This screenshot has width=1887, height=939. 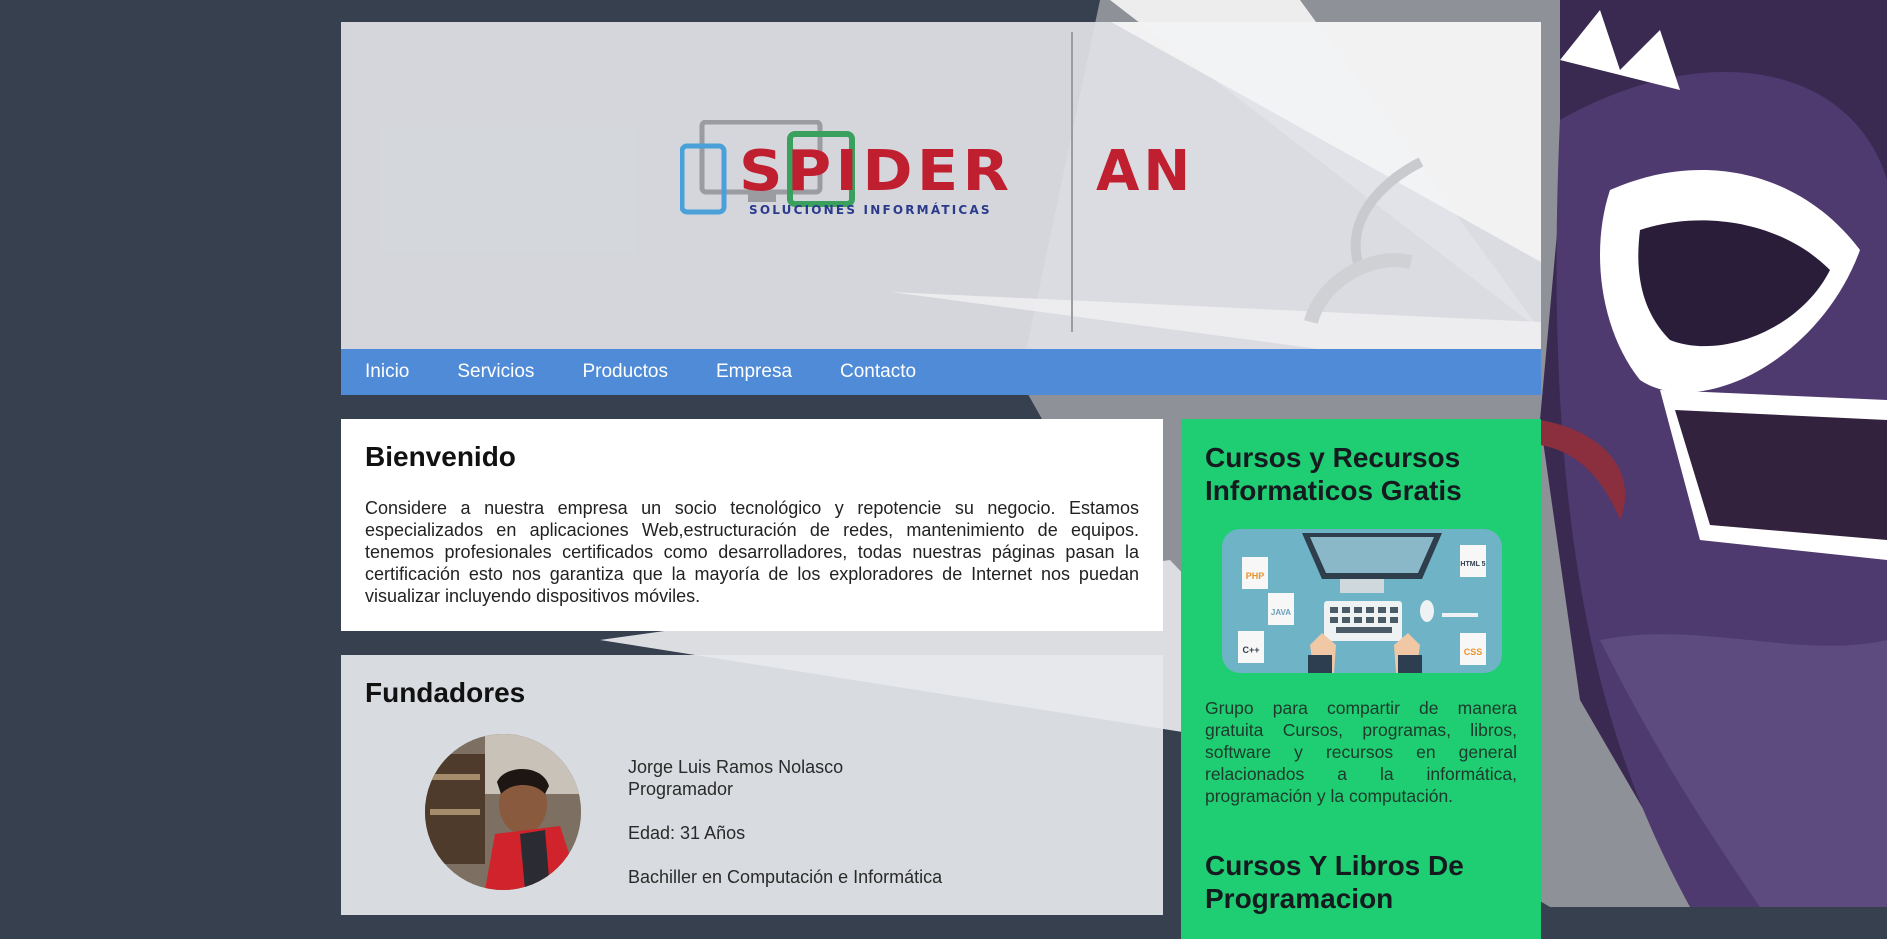 I want to click on founder-name: Jorge Luis Ramos Nolasco, so click(x=736, y=767).